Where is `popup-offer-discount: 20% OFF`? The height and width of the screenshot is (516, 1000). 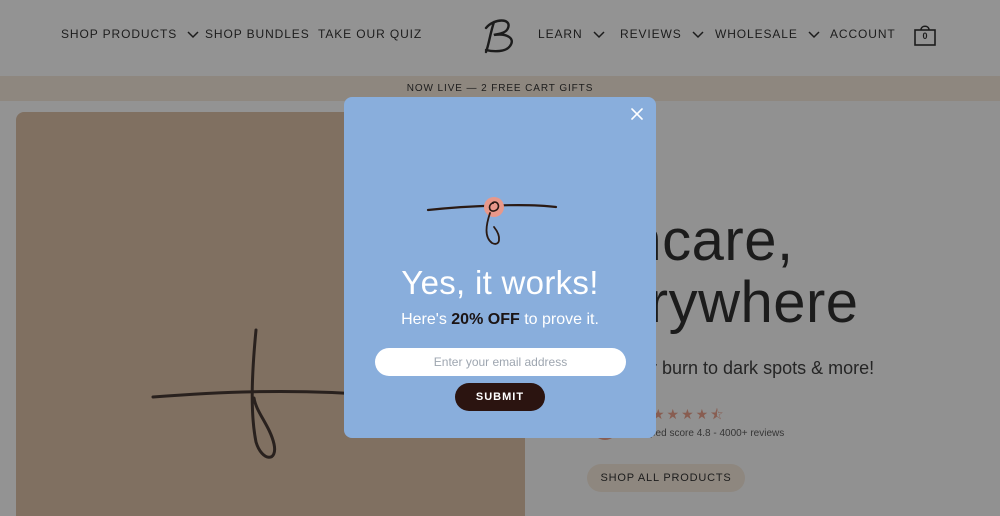
popup-offer-discount: 20% OFF is located at coordinates (485, 319).